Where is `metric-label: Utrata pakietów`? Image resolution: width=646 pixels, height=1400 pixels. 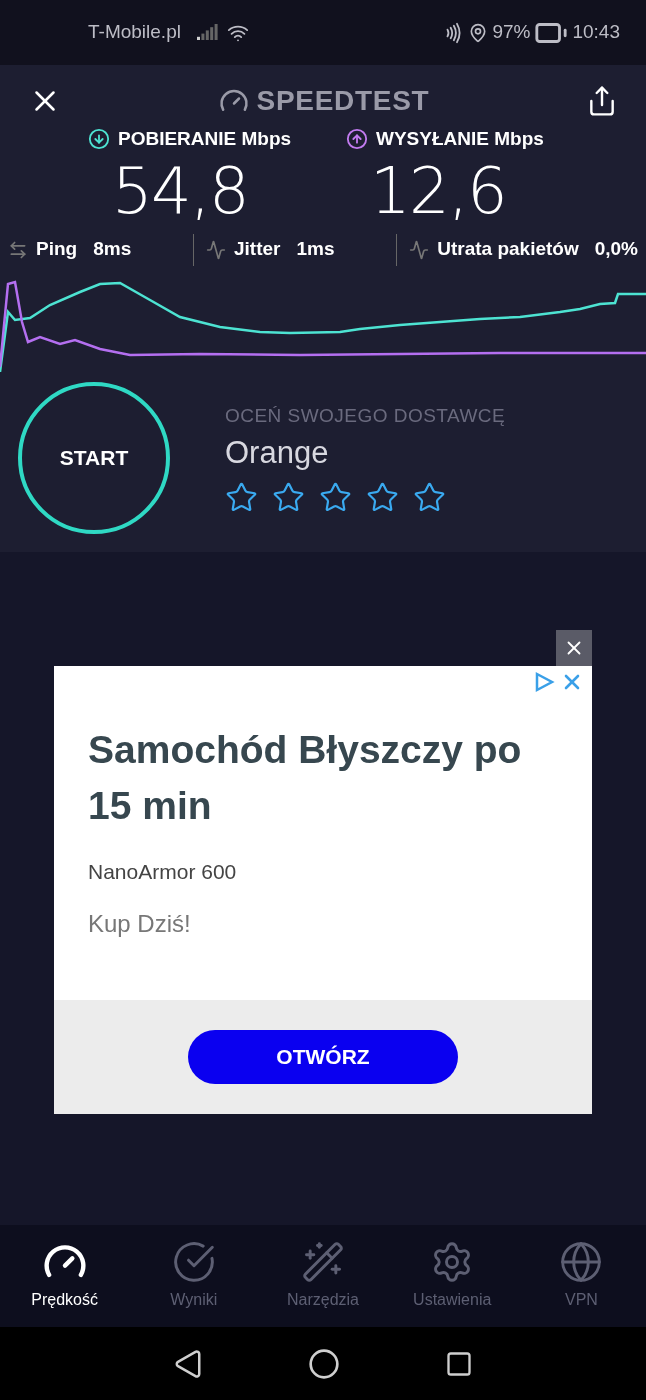 metric-label: Utrata pakietów is located at coordinates (508, 249).